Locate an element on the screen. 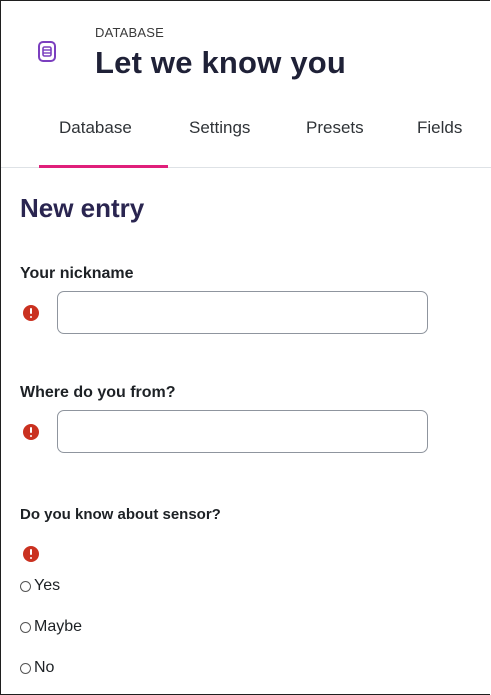 The width and height of the screenshot is (491, 695). origin-label: Where do you from? is located at coordinates (98, 392).